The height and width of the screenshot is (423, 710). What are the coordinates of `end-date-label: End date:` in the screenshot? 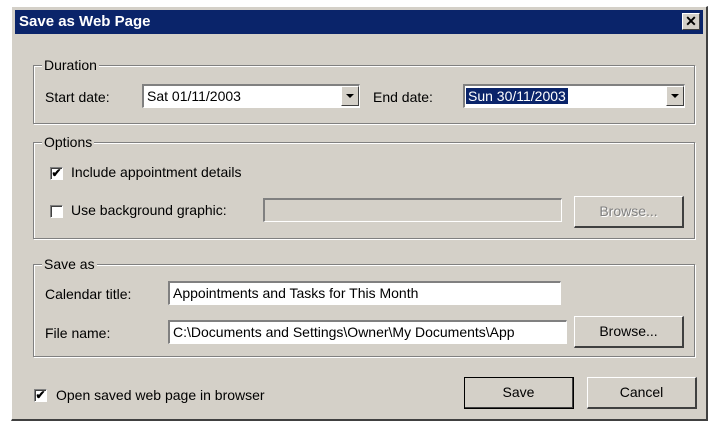 It's located at (403, 97).